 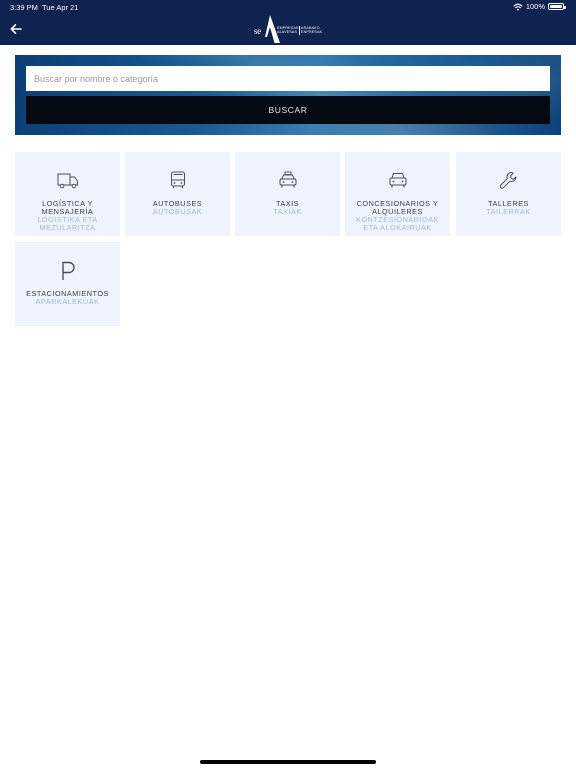 What do you see at coordinates (288, 7) in the screenshot?
I see `status-bar: 3:39 PM Tue Apr 21 100%` at bounding box center [288, 7].